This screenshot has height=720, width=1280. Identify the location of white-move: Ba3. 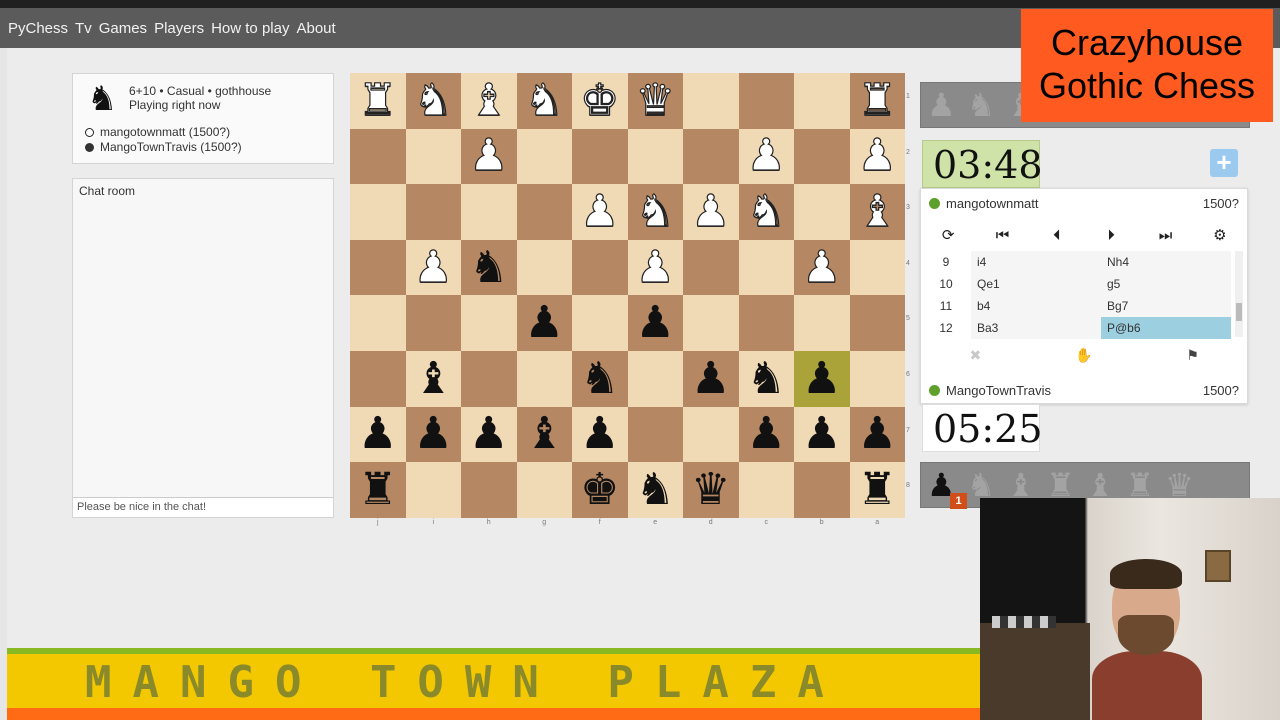
(1036, 328).